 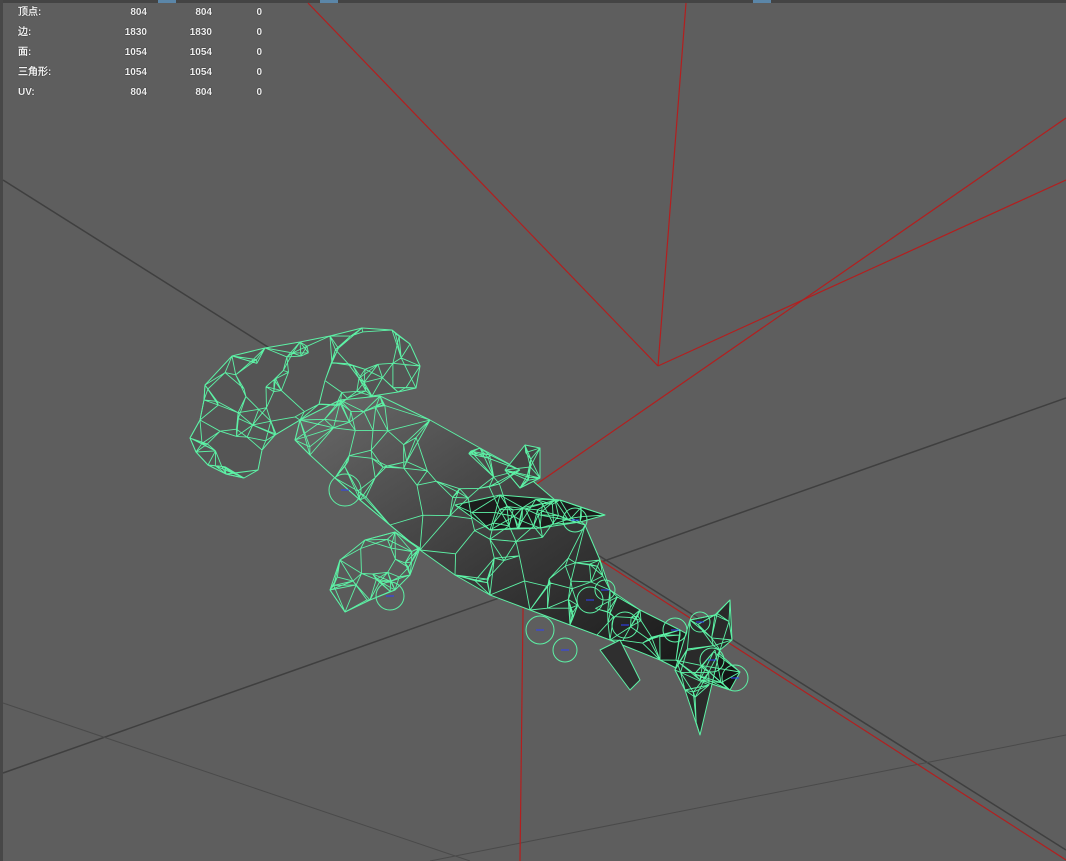 What do you see at coordinates (149, 73) in the screenshot?
I see `hud-row: 三角形: 1054 1054 0` at bounding box center [149, 73].